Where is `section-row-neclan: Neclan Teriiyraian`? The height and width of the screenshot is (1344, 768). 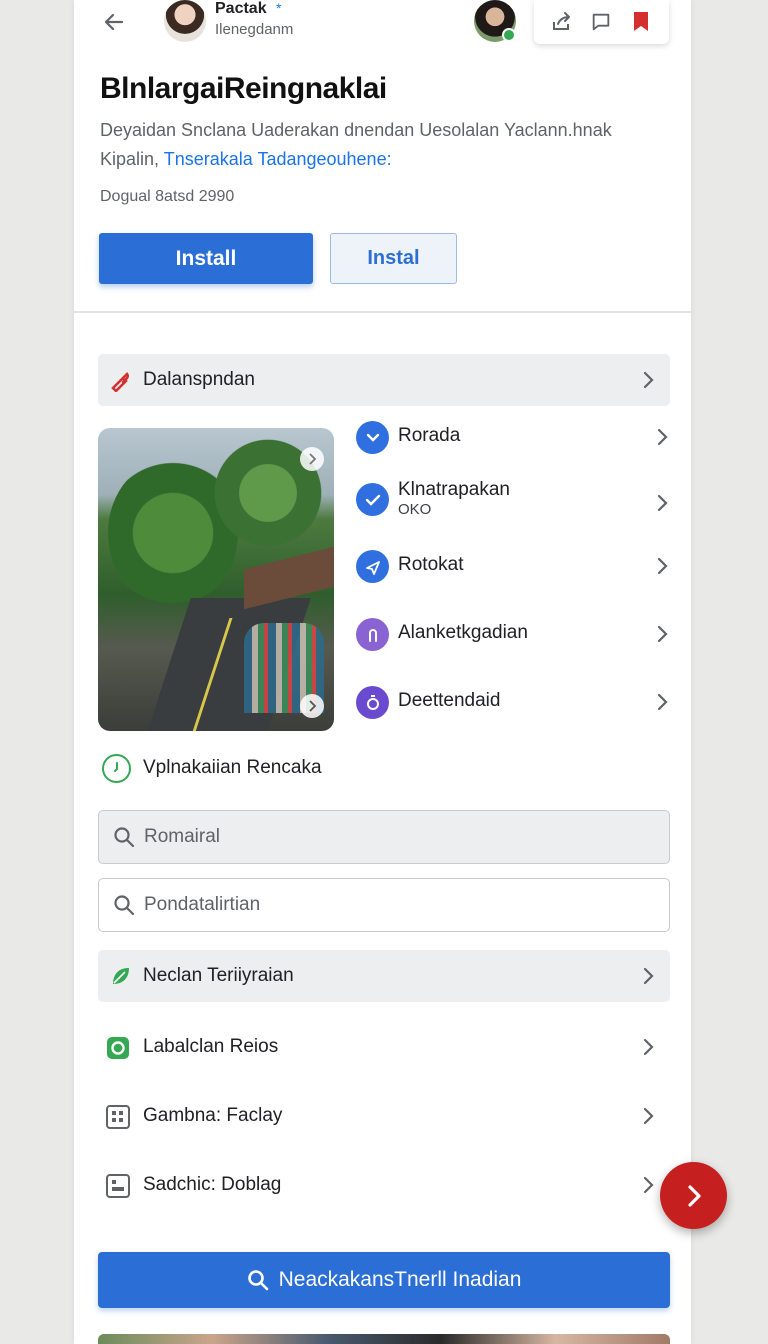 section-row-neclan: Neclan Teriiyraian is located at coordinates (384, 976).